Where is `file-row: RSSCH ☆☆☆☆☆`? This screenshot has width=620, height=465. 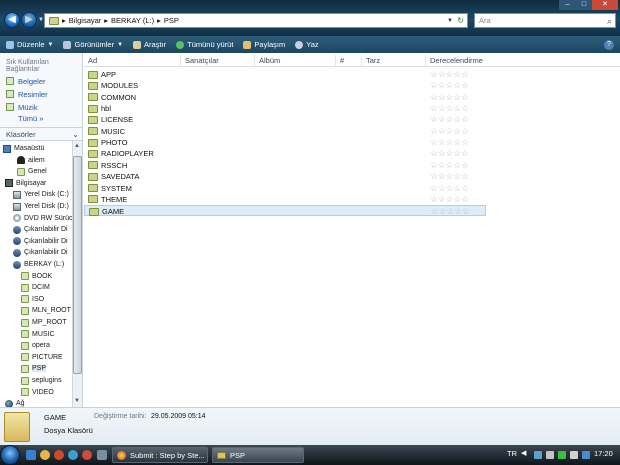 file-row: RSSCH ☆☆☆☆☆ is located at coordinates (285, 165).